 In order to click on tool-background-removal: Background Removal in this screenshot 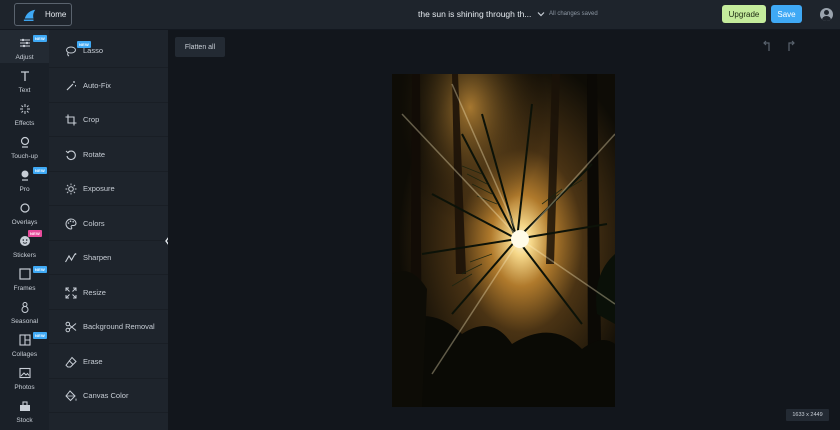, I will do `click(108, 327)`.